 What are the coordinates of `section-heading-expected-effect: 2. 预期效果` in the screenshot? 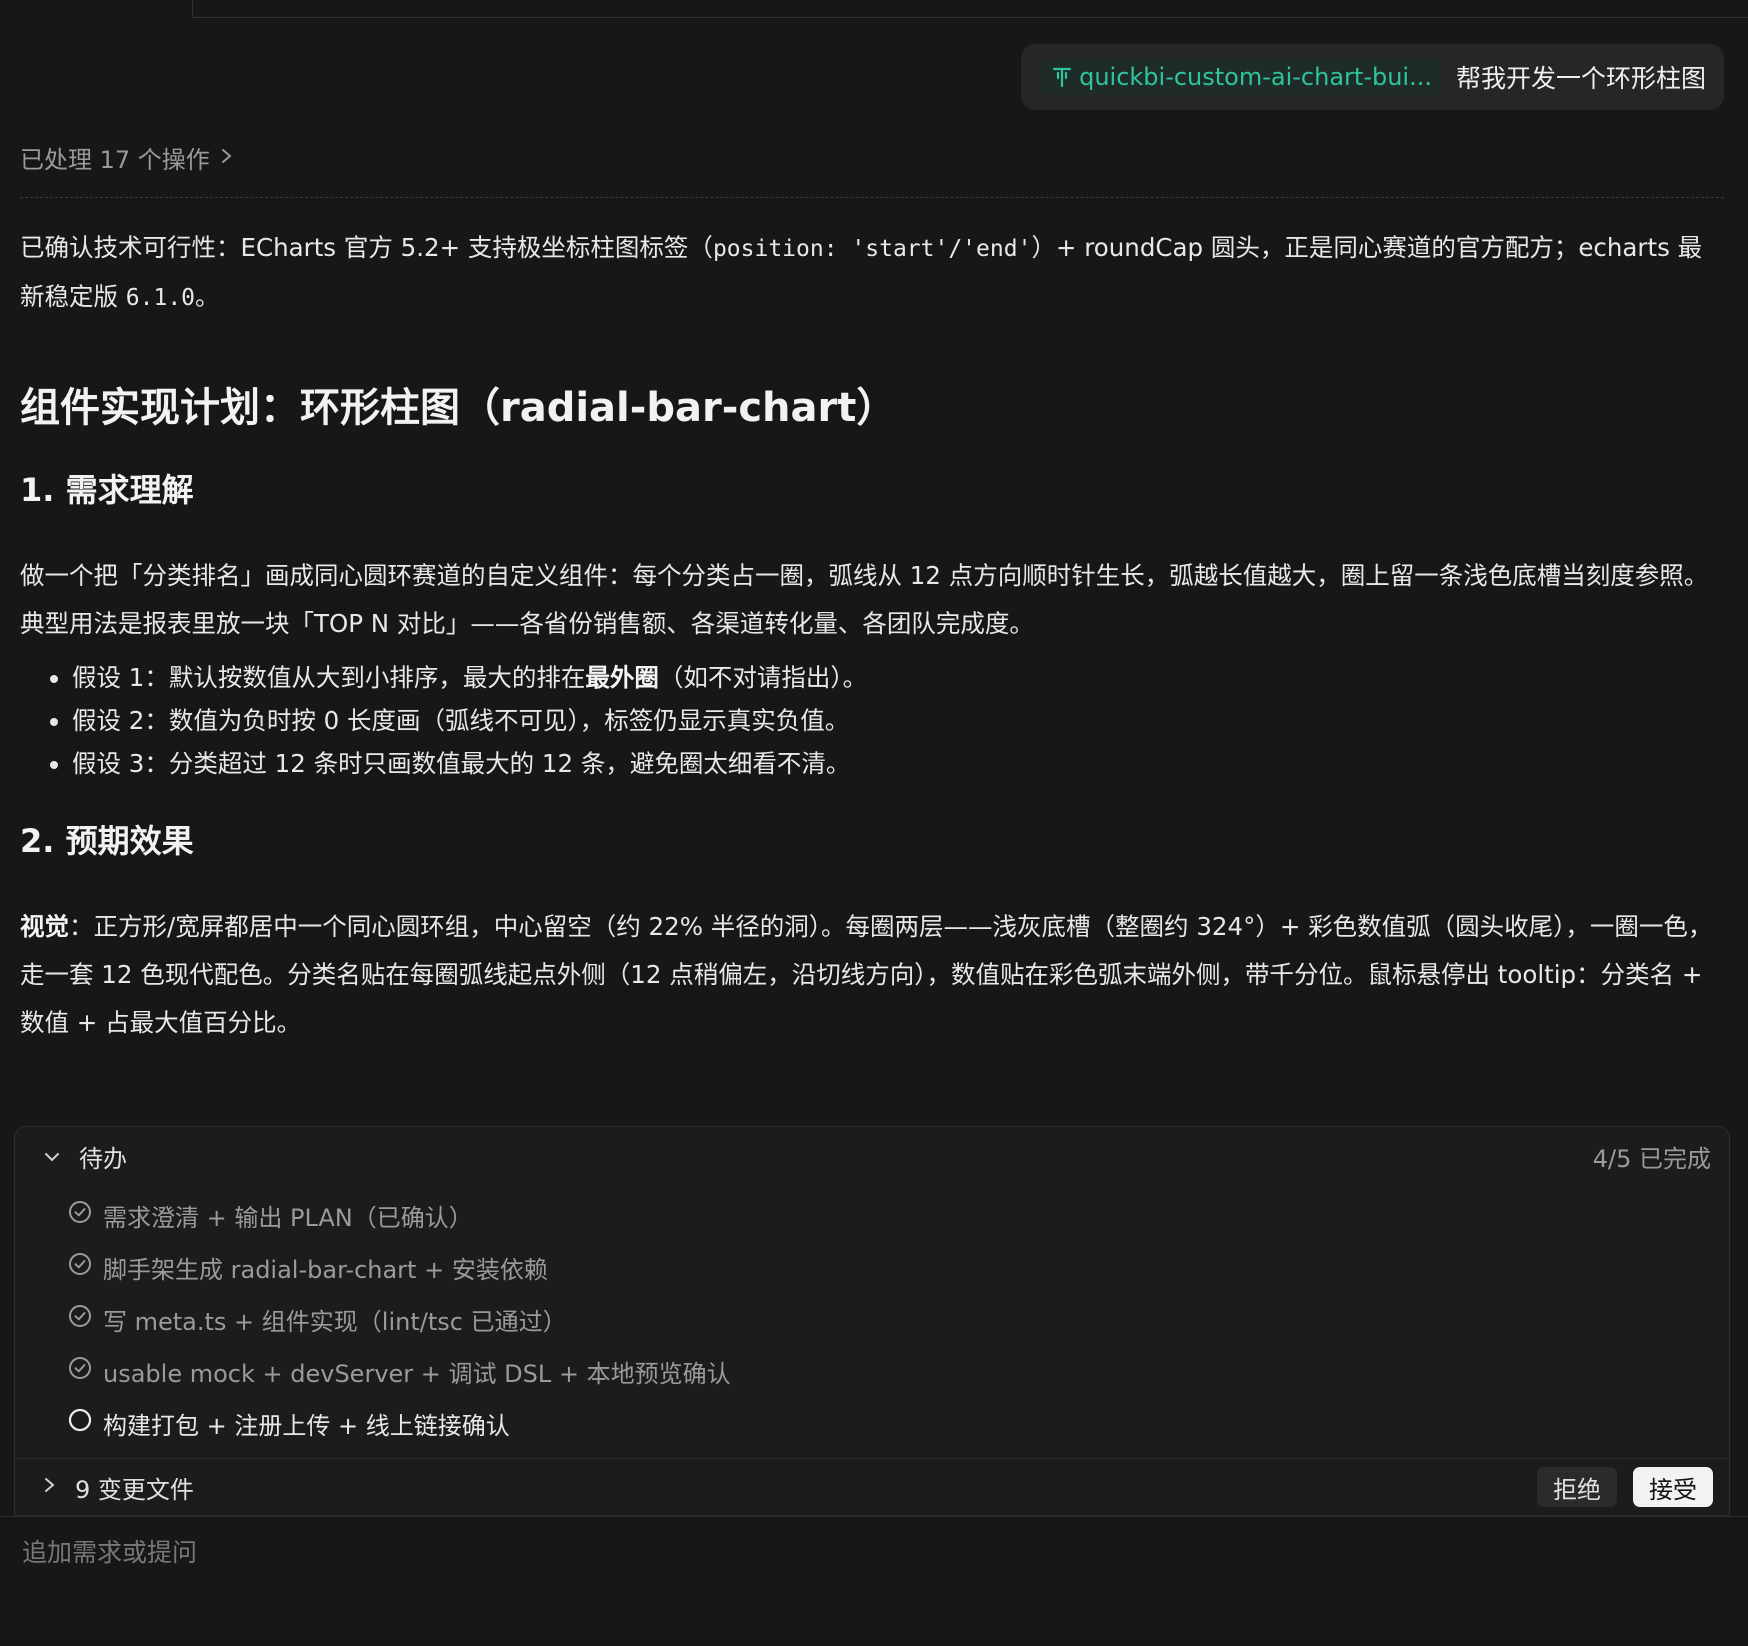 It's located at (107, 841).